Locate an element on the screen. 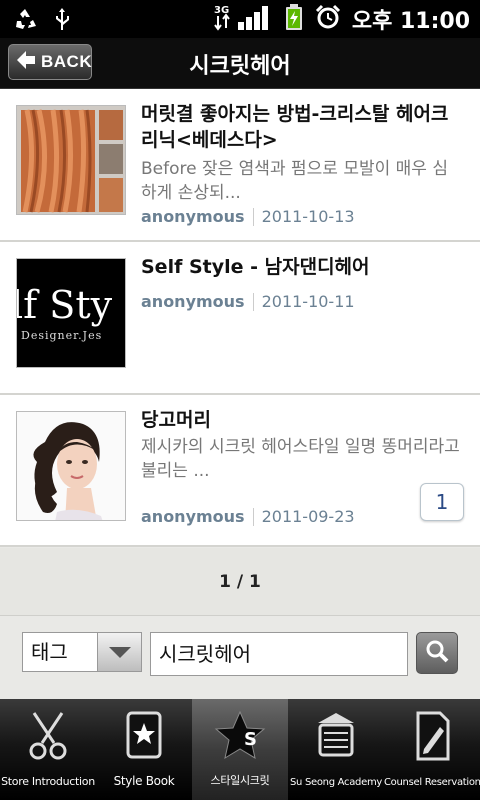  network-type-label: 3G is located at coordinates (221, 10).